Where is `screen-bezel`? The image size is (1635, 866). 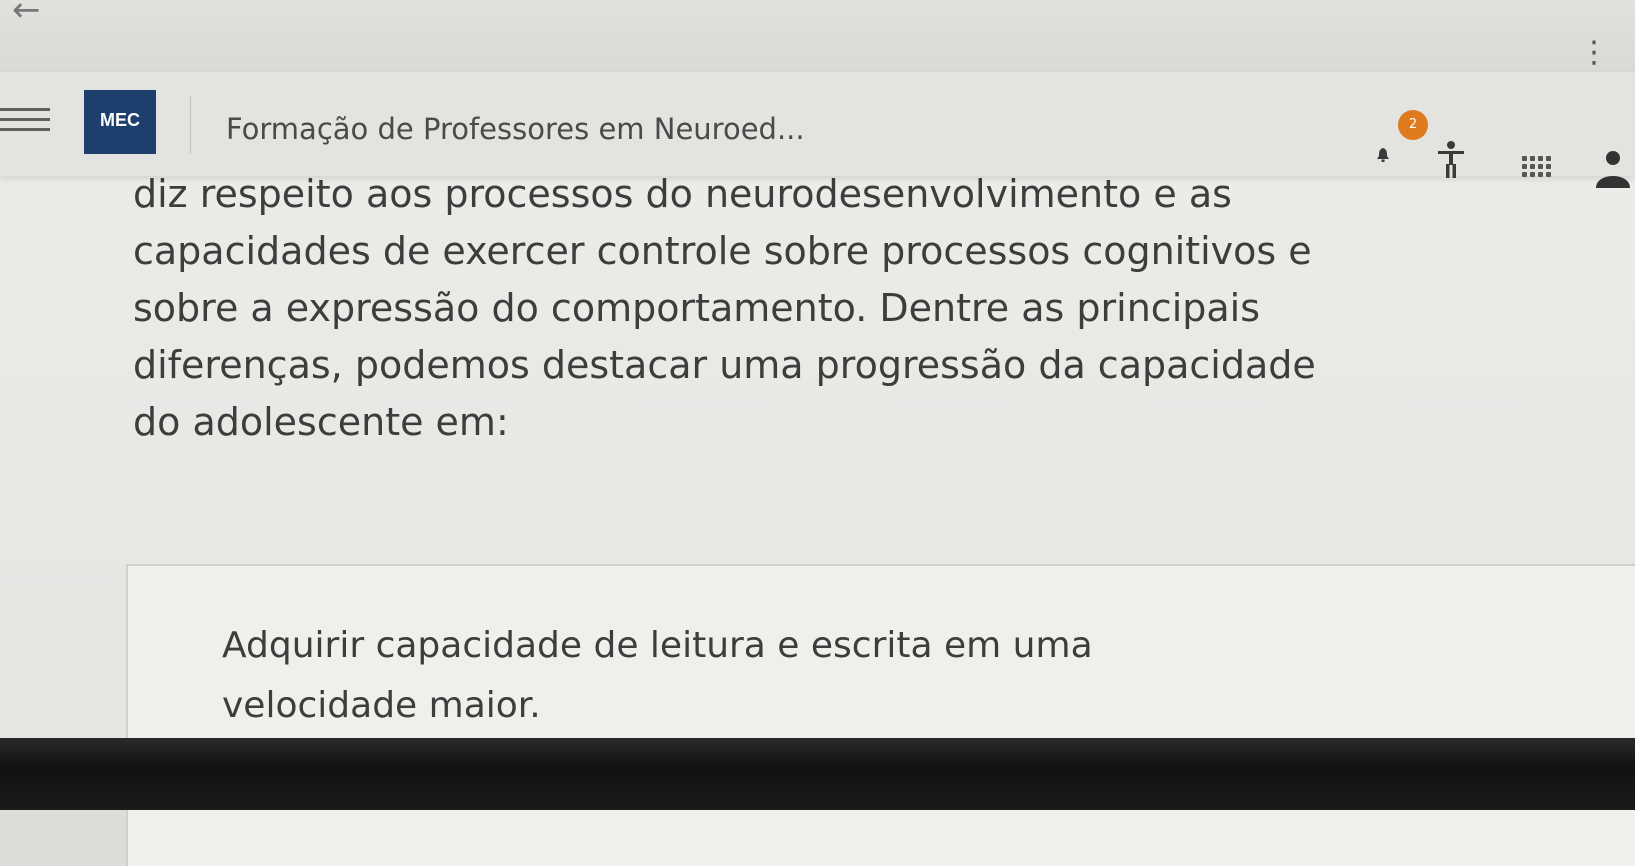 screen-bezel is located at coordinates (817, 774).